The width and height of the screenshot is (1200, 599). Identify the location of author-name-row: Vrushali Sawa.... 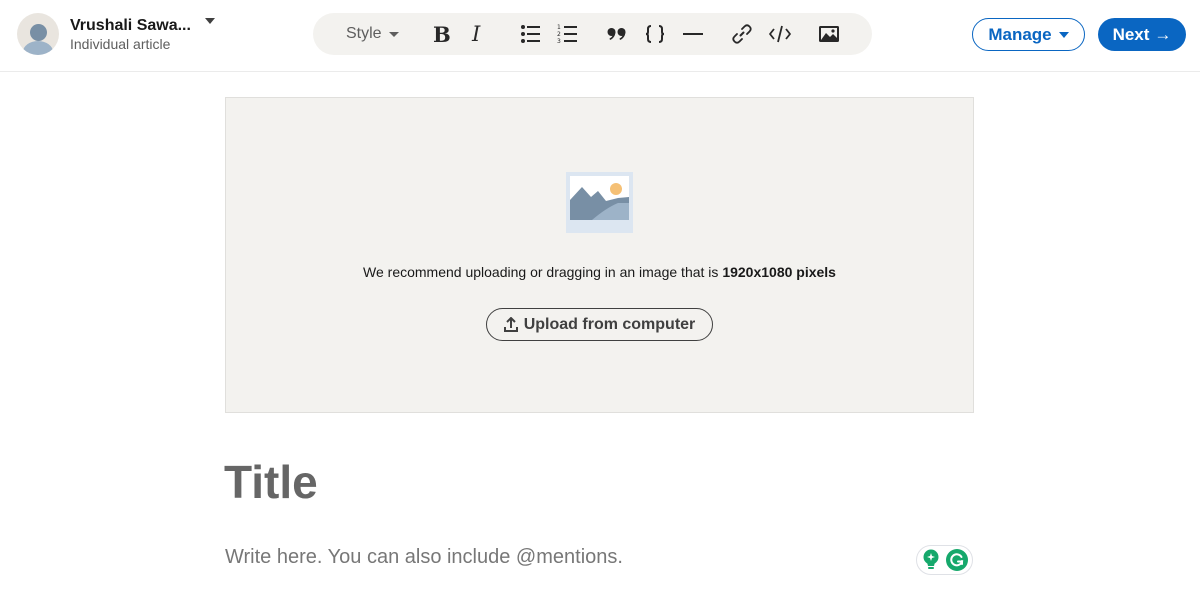
(142, 25).